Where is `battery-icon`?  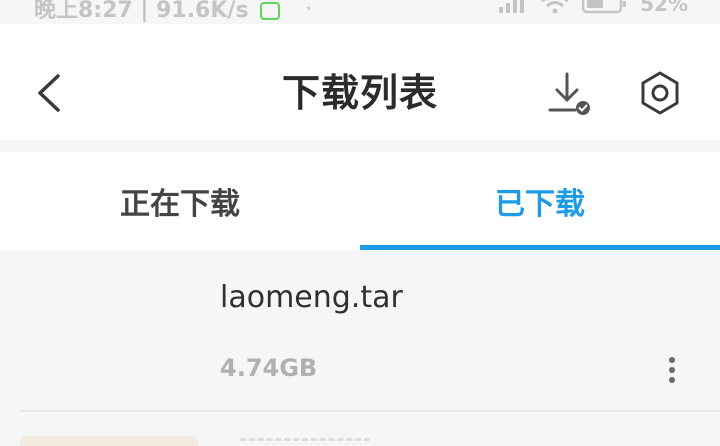
battery-icon is located at coordinates (604, 7).